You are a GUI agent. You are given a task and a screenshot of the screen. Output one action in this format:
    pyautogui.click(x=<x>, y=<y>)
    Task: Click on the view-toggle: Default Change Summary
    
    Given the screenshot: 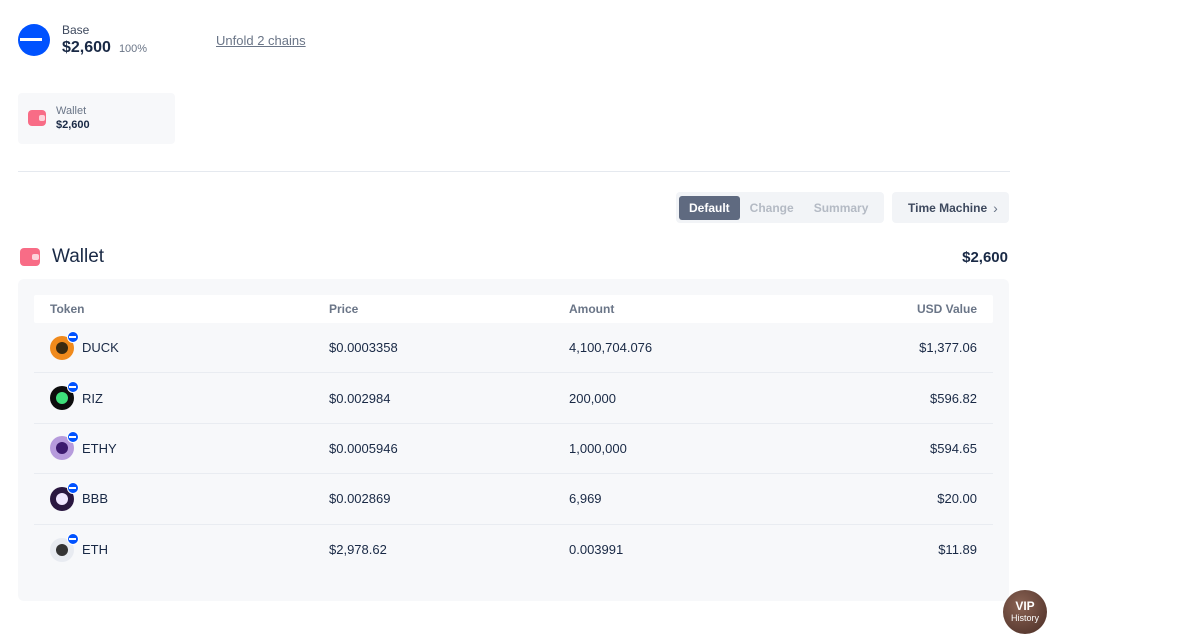 What is the action you would take?
    pyautogui.click(x=780, y=207)
    